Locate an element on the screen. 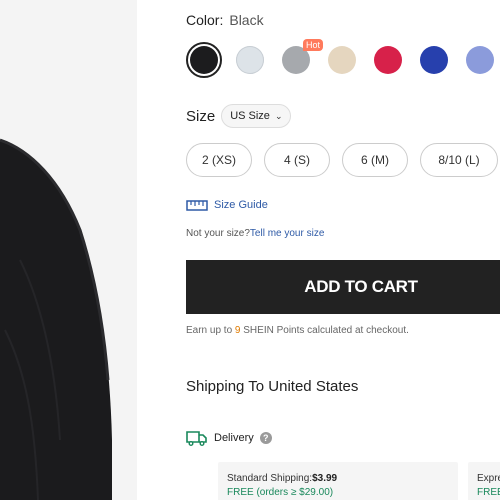  swatch-light-gray is located at coordinates (250, 60).